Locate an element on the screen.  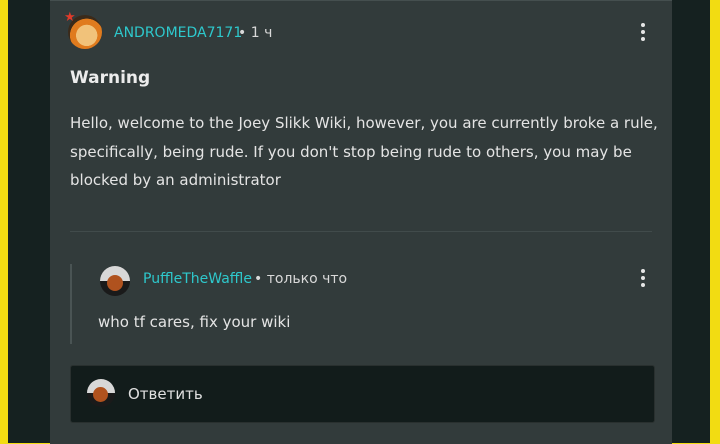
reply-time: только что is located at coordinates (307, 279).